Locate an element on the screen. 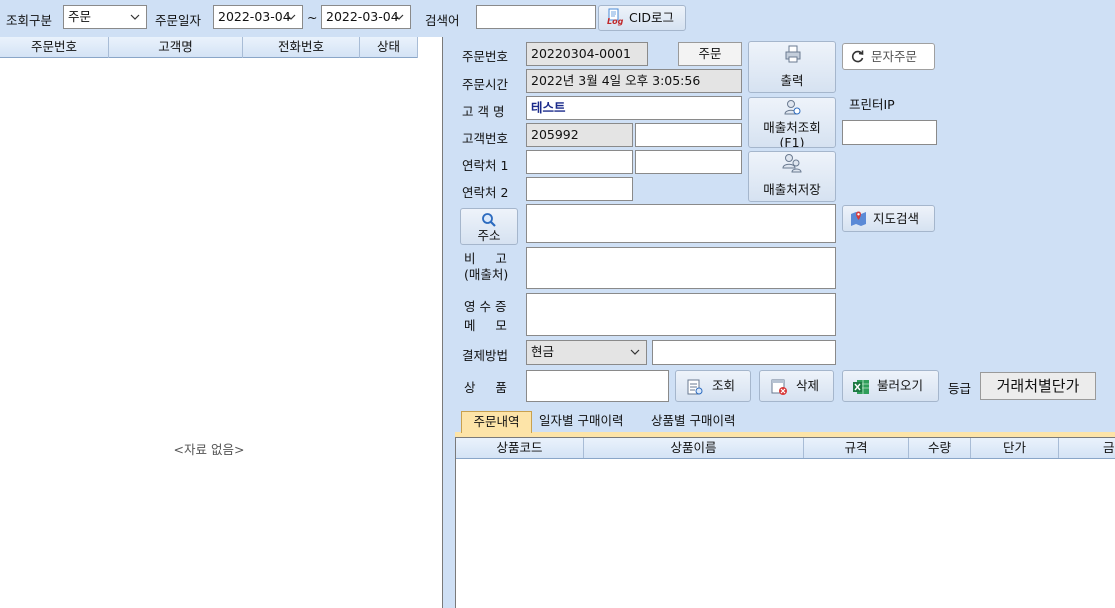 The width and height of the screenshot is (1115, 608). column-header-amount: 금 is located at coordinates (1087, 448).